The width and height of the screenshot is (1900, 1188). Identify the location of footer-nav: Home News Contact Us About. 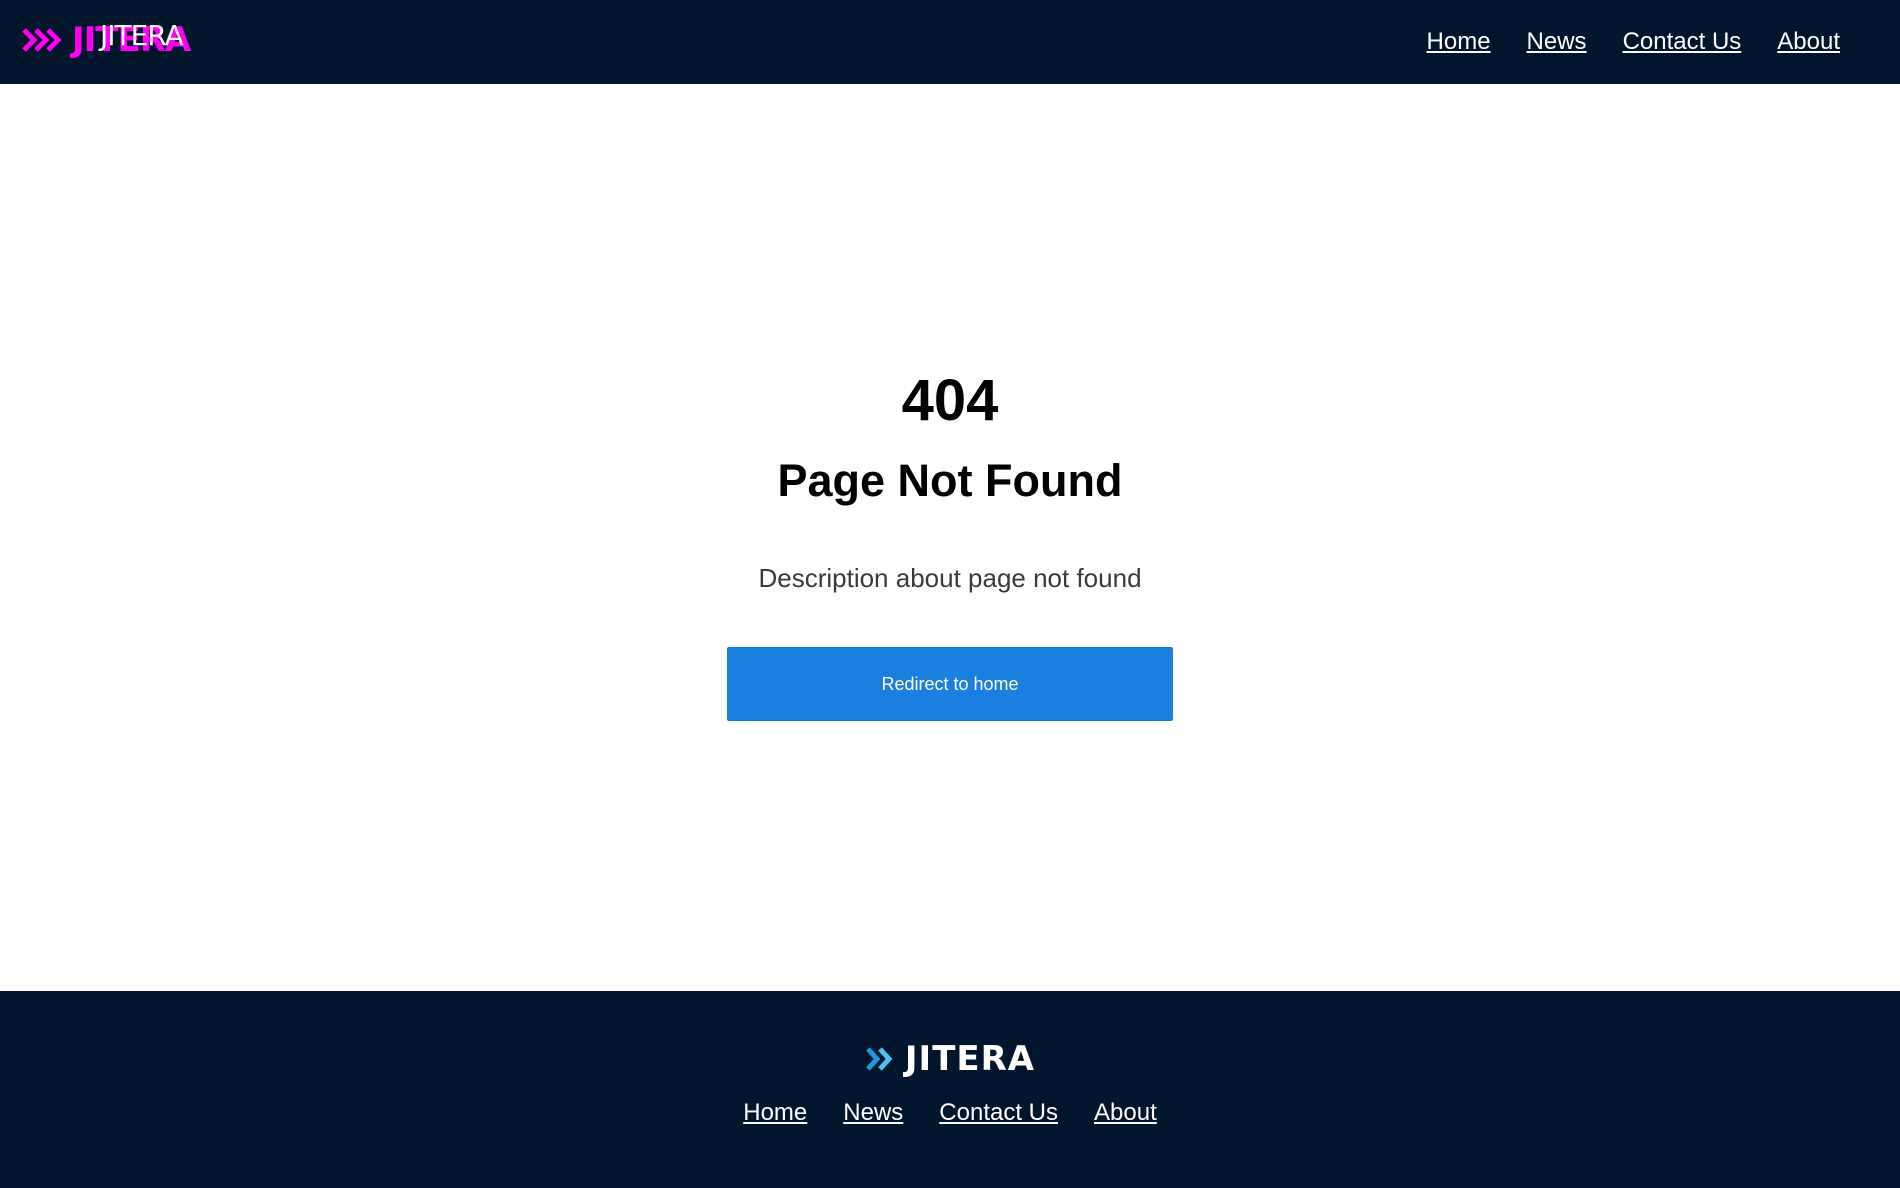
(950, 1113).